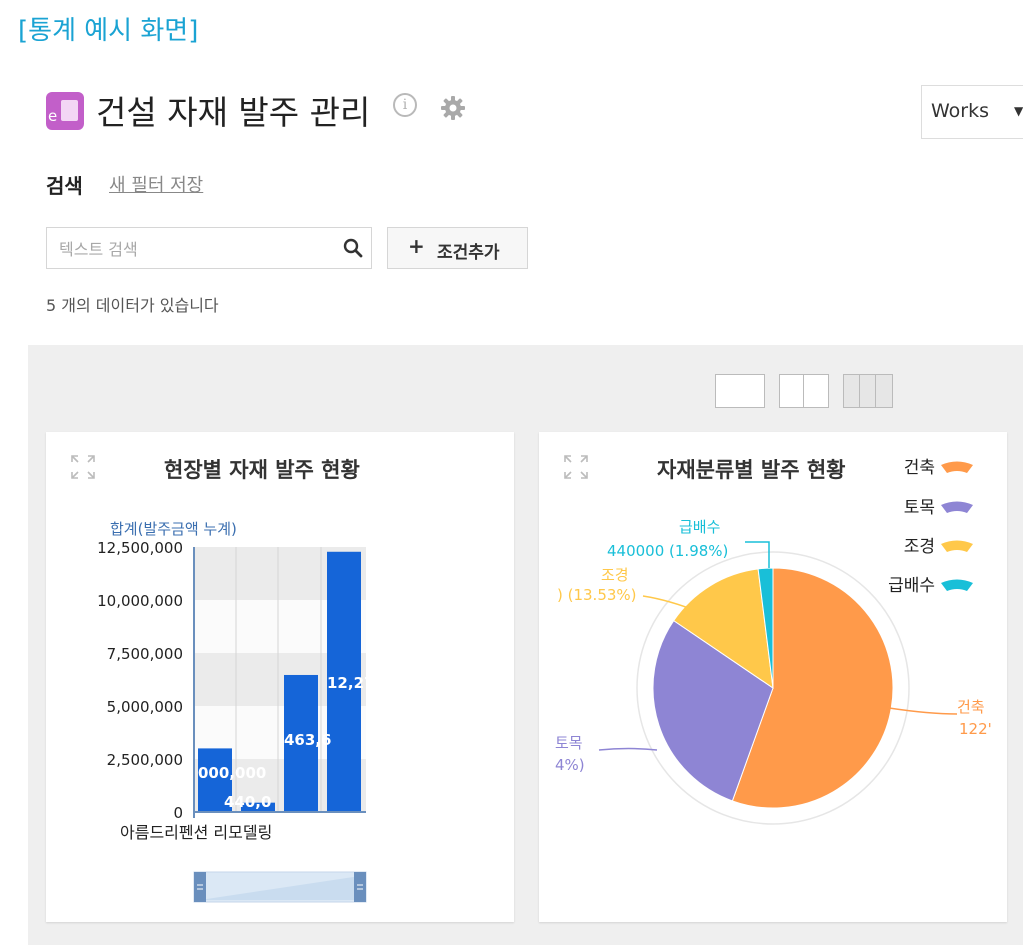 The width and height of the screenshot is (1023, 945). I want to click on slice-label: 조경, so click(615, 575).